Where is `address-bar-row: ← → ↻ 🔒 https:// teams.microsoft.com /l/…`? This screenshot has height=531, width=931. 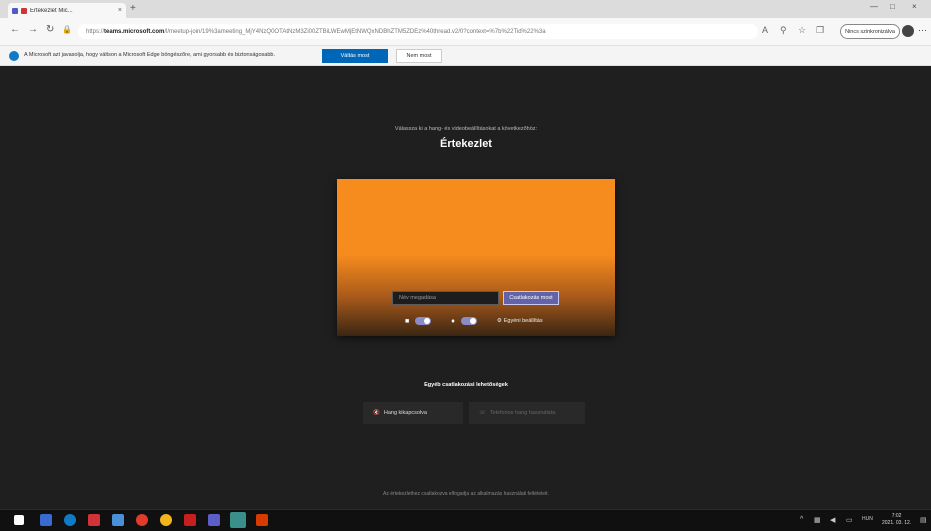 address-bar-row: ← → ↻ 🔒 https:// teams.microsoft.com /l/… is located at coordinates (465, 32).